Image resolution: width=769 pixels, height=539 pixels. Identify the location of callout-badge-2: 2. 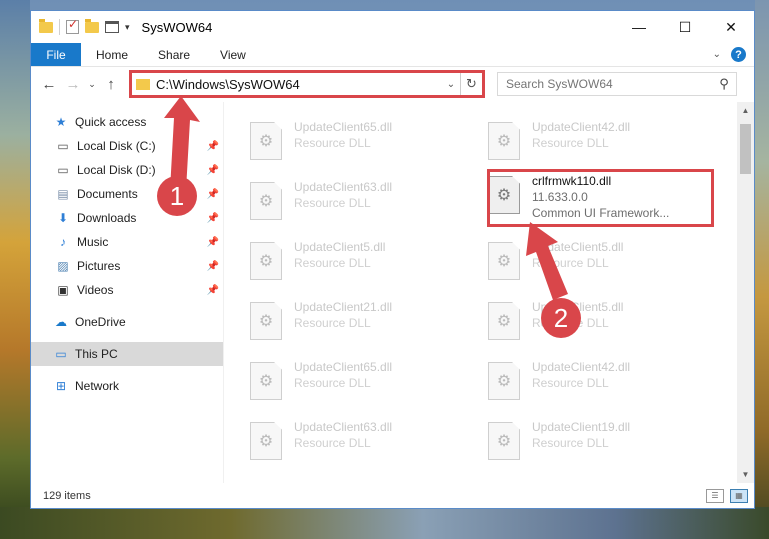
(561, 318).